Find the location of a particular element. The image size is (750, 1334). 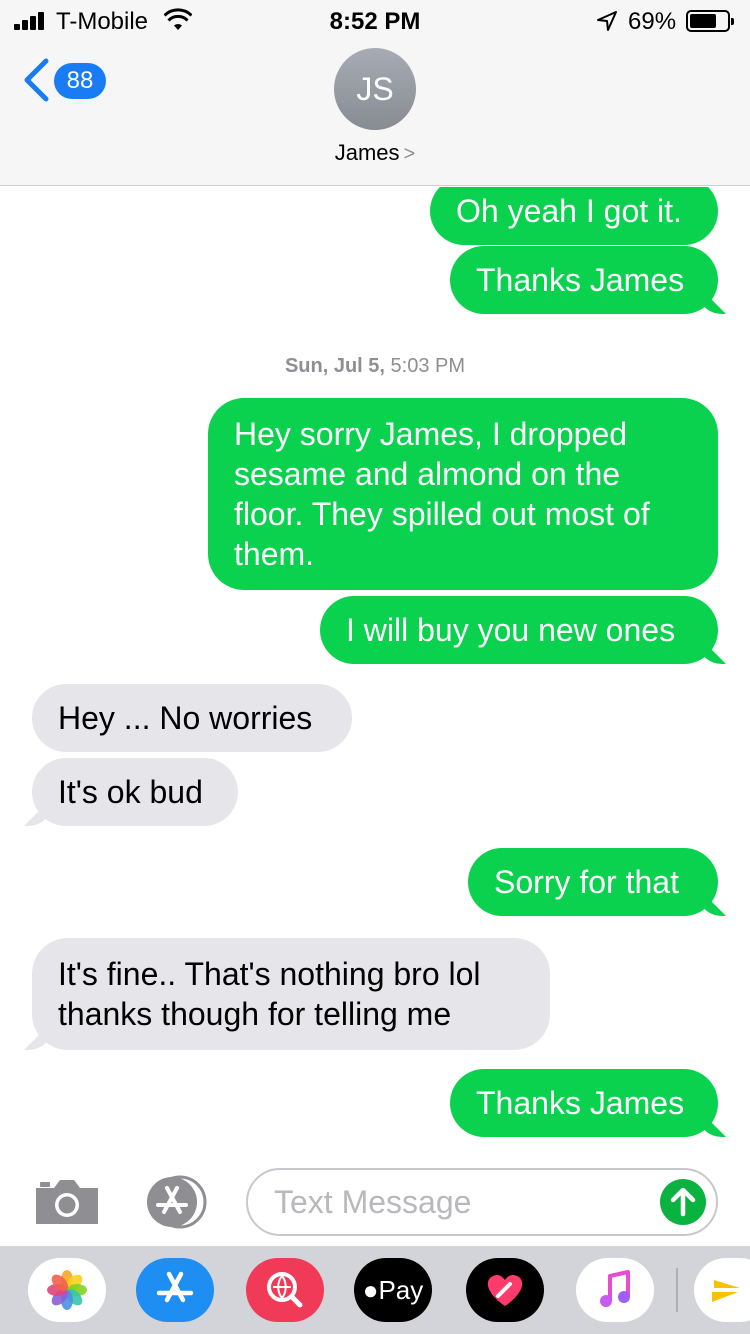

photos-app-icon is located at coordinates (67, 1290).